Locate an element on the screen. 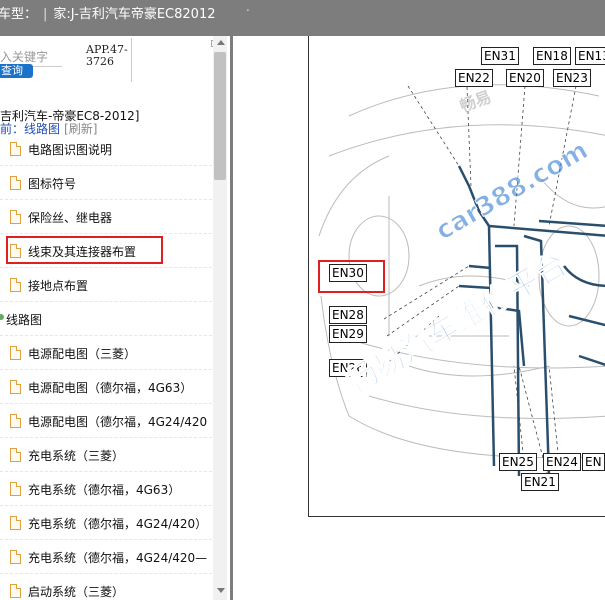 This screenshot has height=600, width=605. tree-item-label: 充电系统（德尔福，4G24/420— is located at coordinates (118, 558).